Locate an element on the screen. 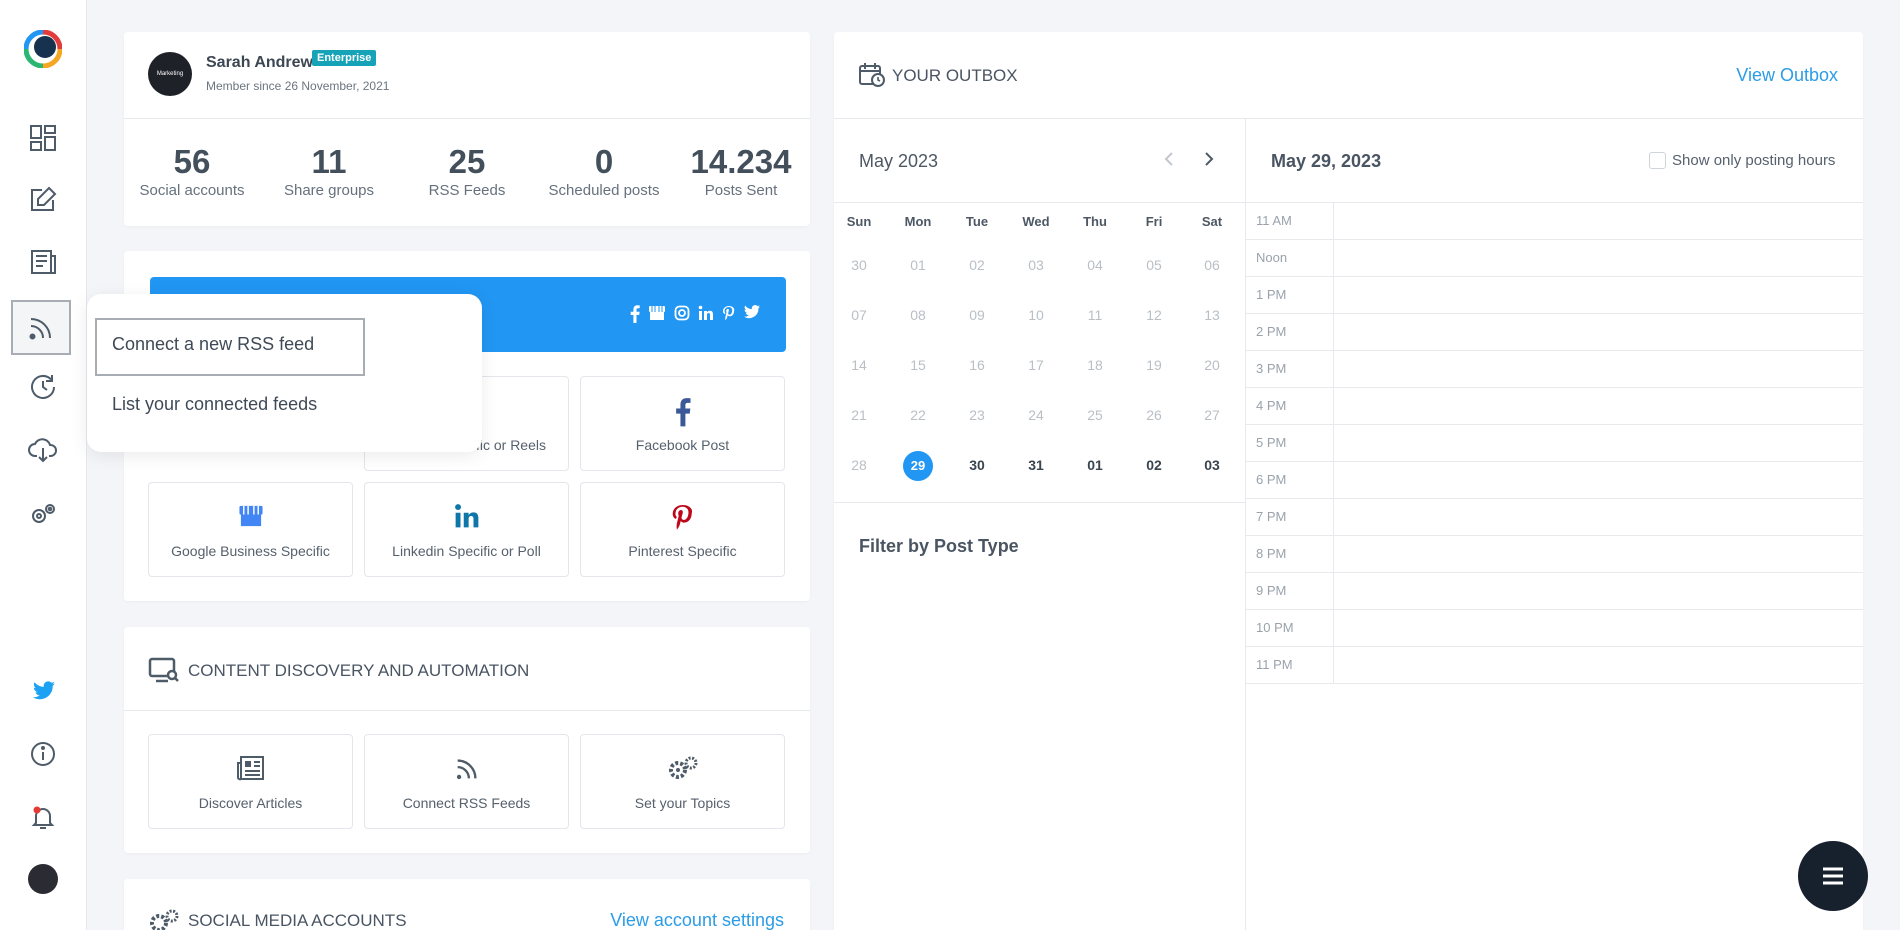  hour-row: 6 PM is located at coordinates (1554, 479).